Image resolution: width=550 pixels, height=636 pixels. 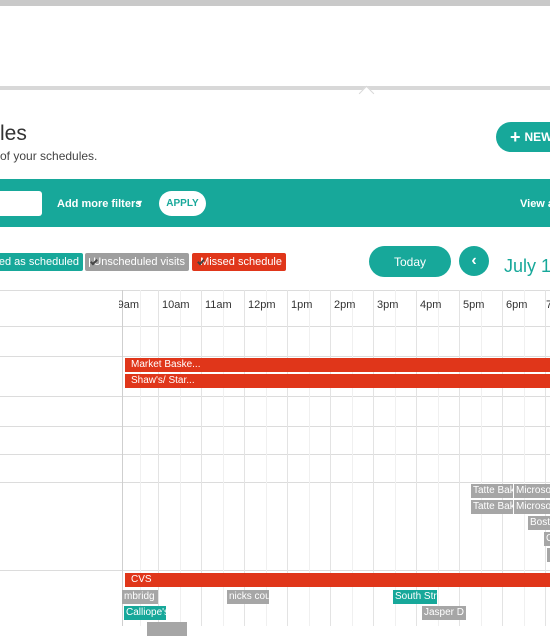 What do you see at coordinates (430, 305) in the screenshot?
I see `hour-label: 4pm` at bounding box center [430, 305].